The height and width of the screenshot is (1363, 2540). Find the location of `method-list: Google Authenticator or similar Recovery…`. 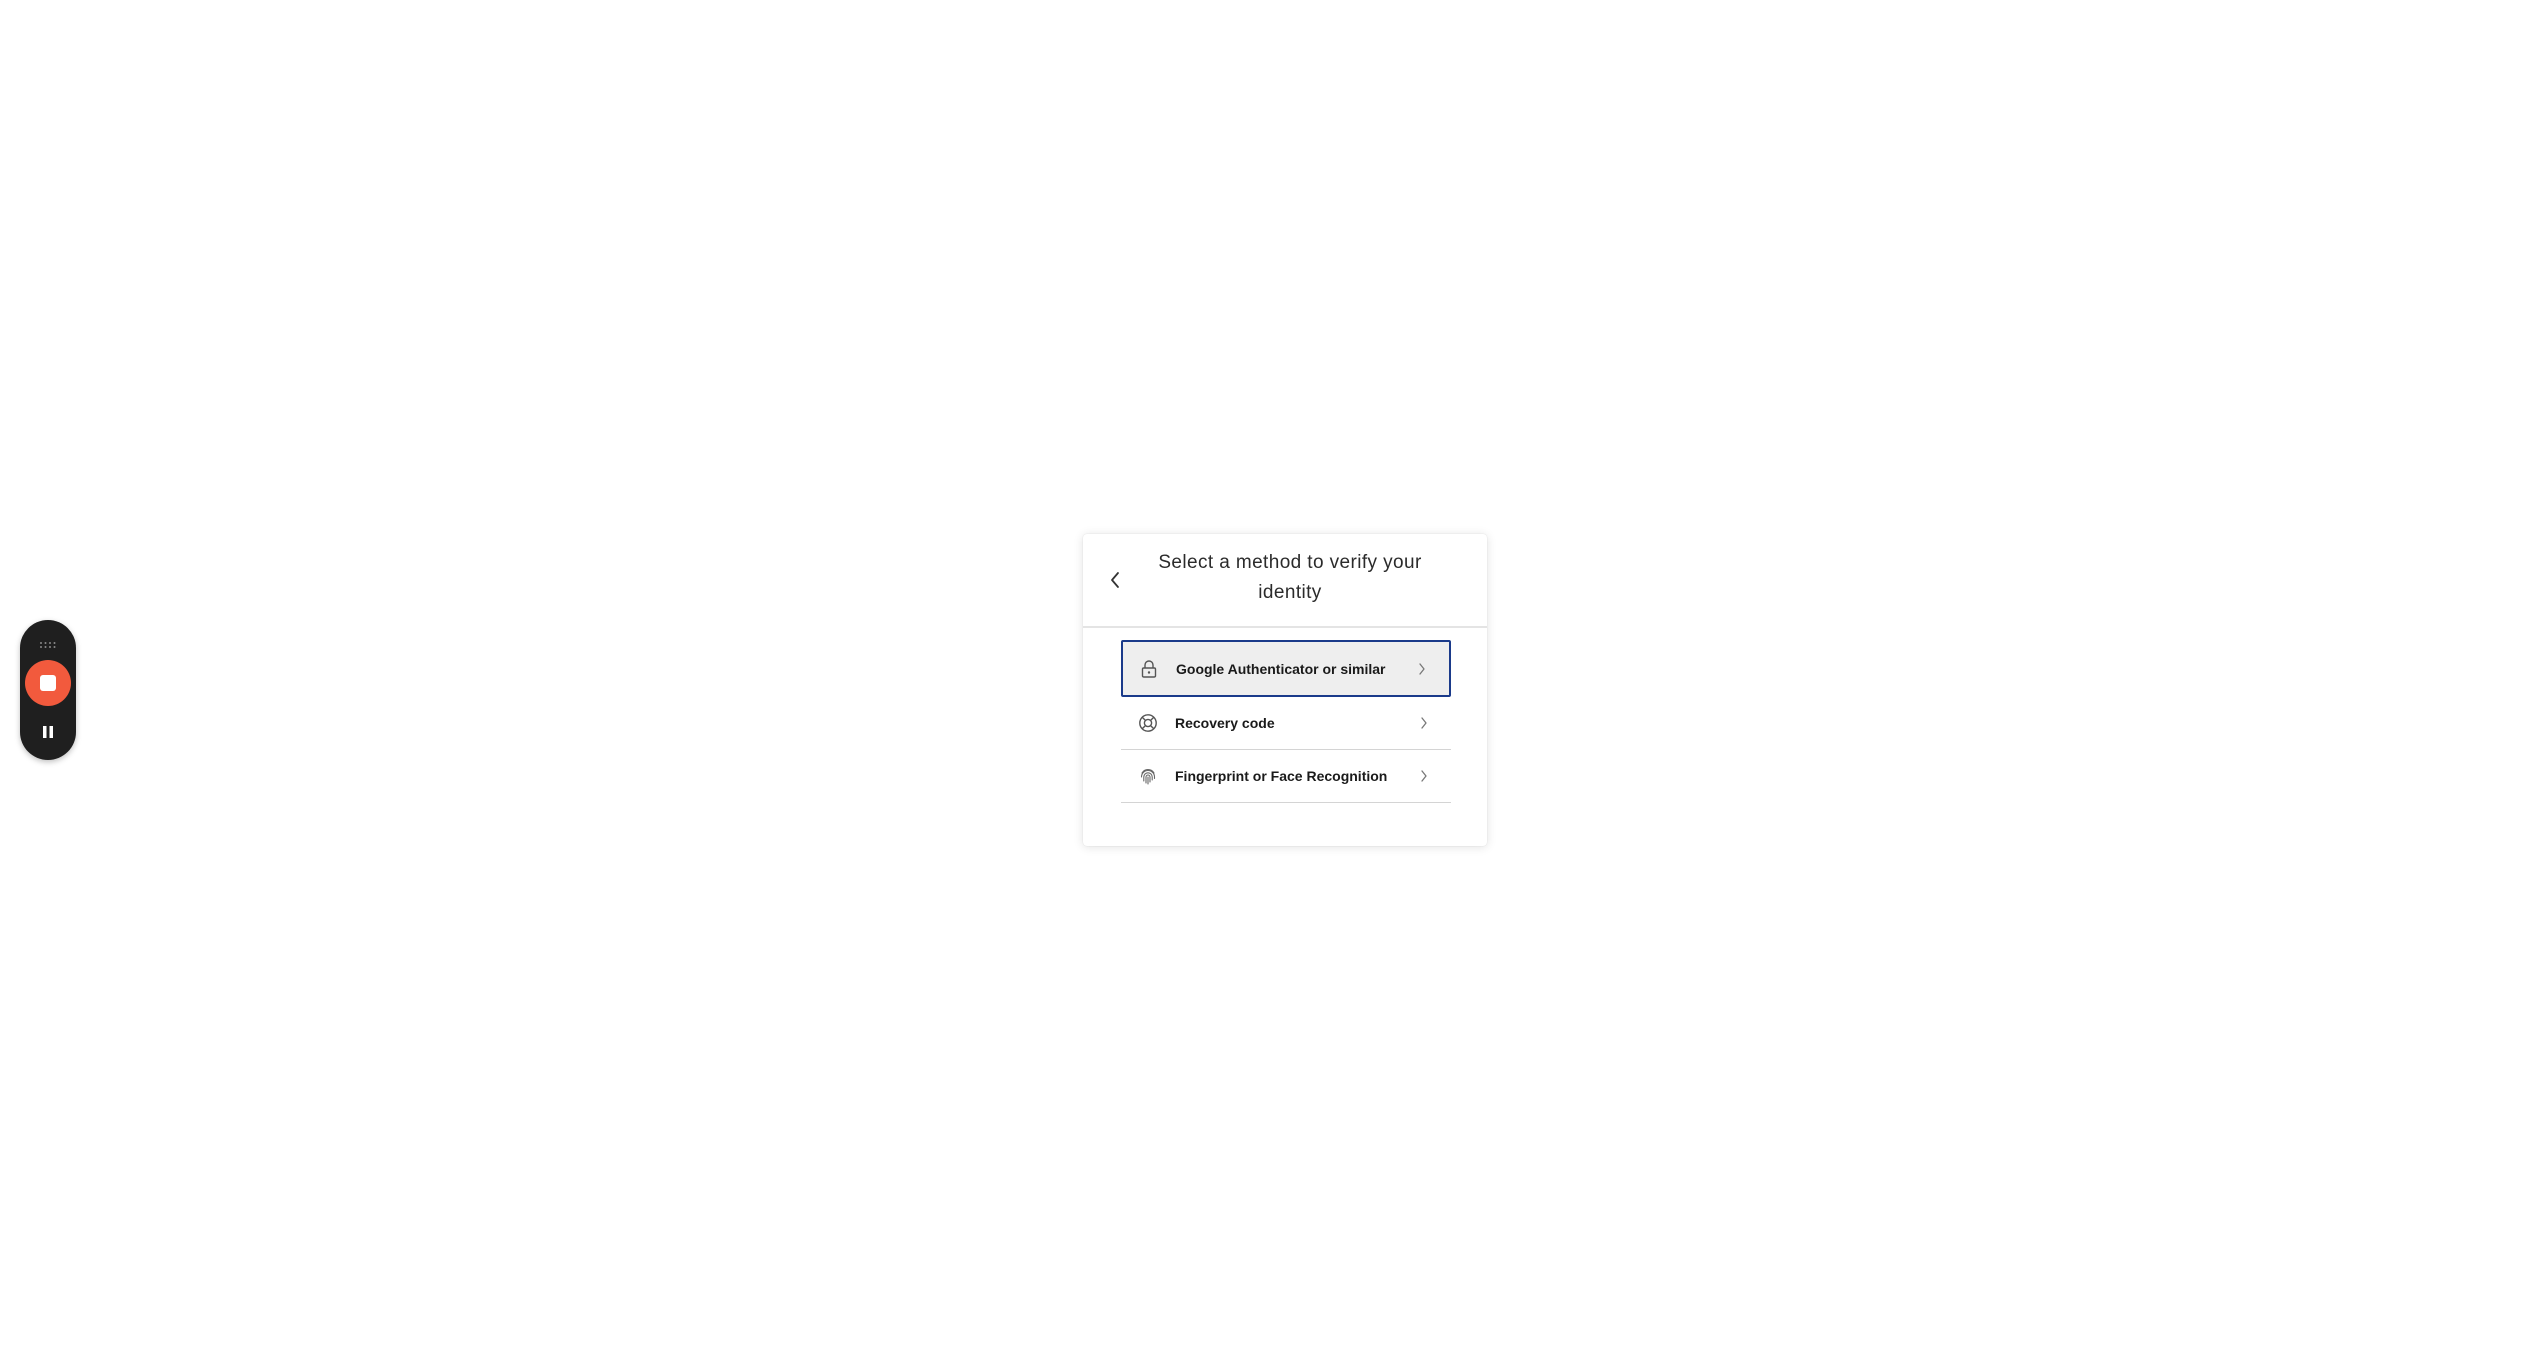

method-list: Google Authenticator or similar Recovery… is located at coordinates (1286, 721).